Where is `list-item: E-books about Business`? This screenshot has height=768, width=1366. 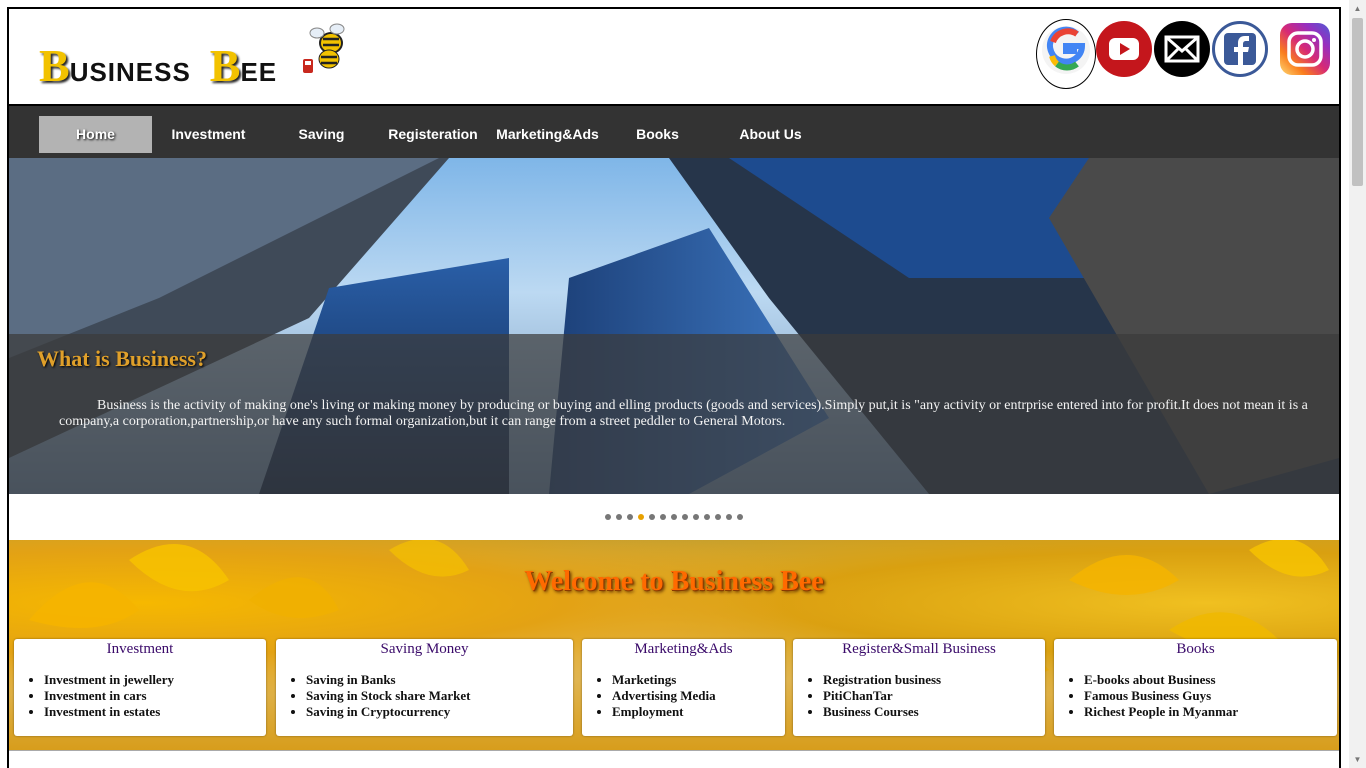 list-item: E-books about Business is located at coordinates (1210, 680).